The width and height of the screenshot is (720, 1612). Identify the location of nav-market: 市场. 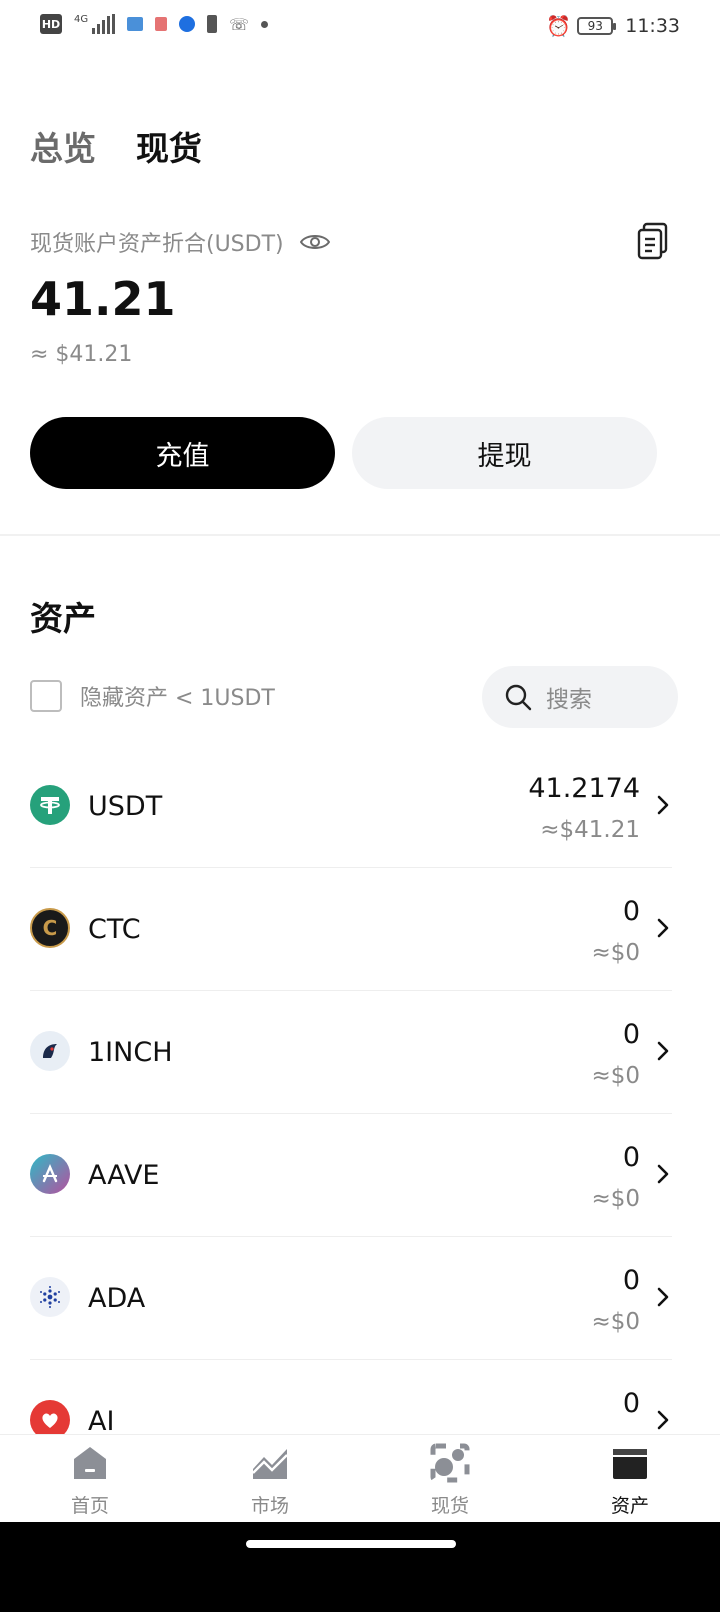
(270, 1478).